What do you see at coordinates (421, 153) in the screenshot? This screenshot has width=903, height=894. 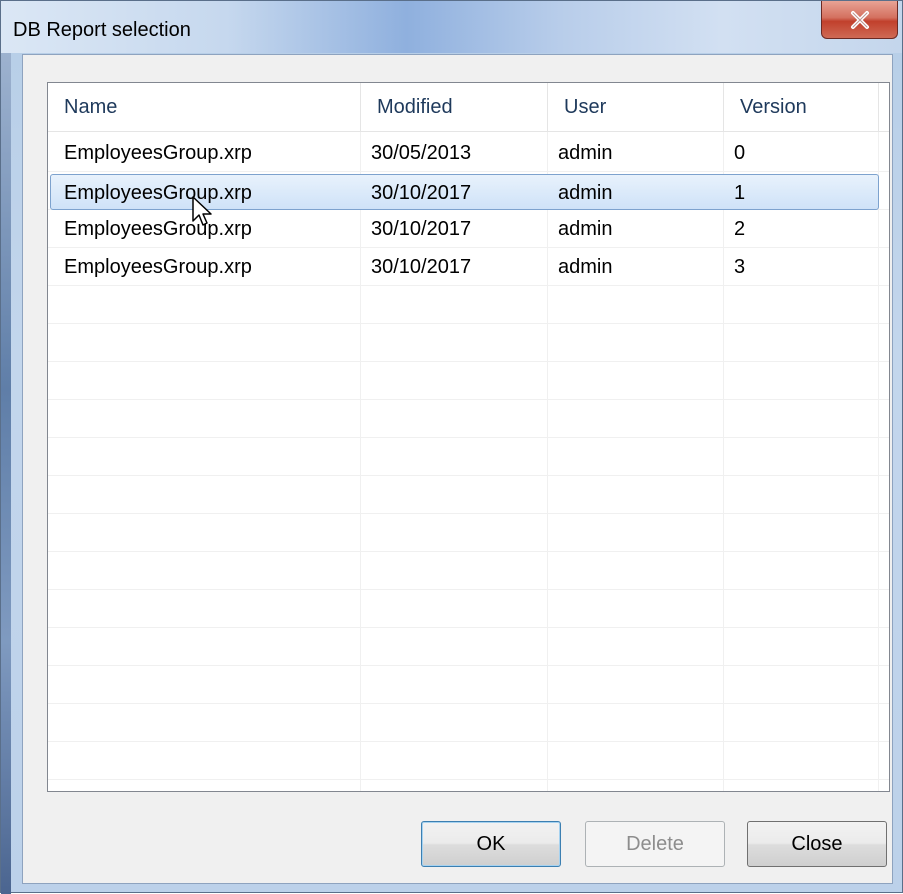 I see `row-modified: 30/05/2013` at bounding box center [421, 153].